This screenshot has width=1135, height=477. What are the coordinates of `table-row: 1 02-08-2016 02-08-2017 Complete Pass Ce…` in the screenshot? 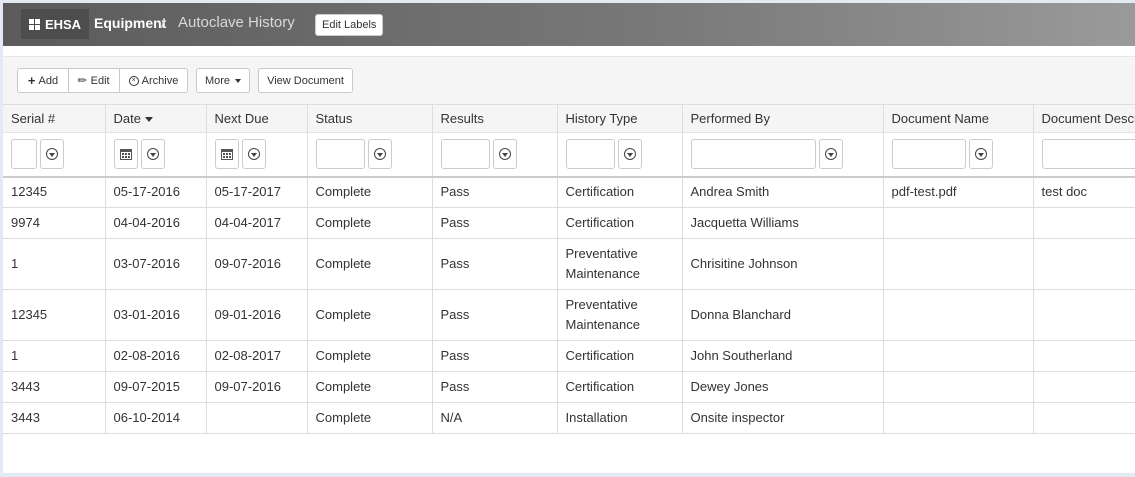 It's located at (569, 356).